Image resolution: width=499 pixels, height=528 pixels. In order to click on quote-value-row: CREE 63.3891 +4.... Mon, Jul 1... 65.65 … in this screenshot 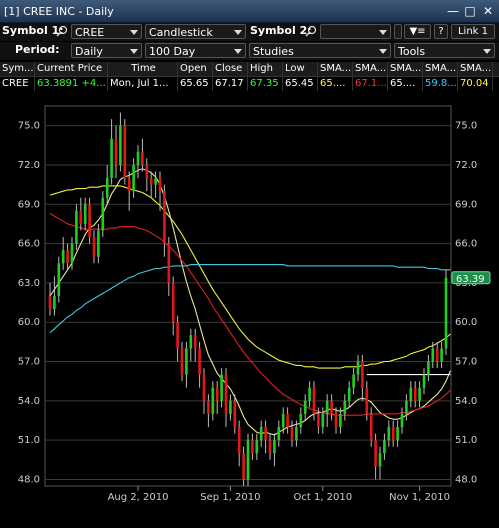, I will do `click(249, 84)`.